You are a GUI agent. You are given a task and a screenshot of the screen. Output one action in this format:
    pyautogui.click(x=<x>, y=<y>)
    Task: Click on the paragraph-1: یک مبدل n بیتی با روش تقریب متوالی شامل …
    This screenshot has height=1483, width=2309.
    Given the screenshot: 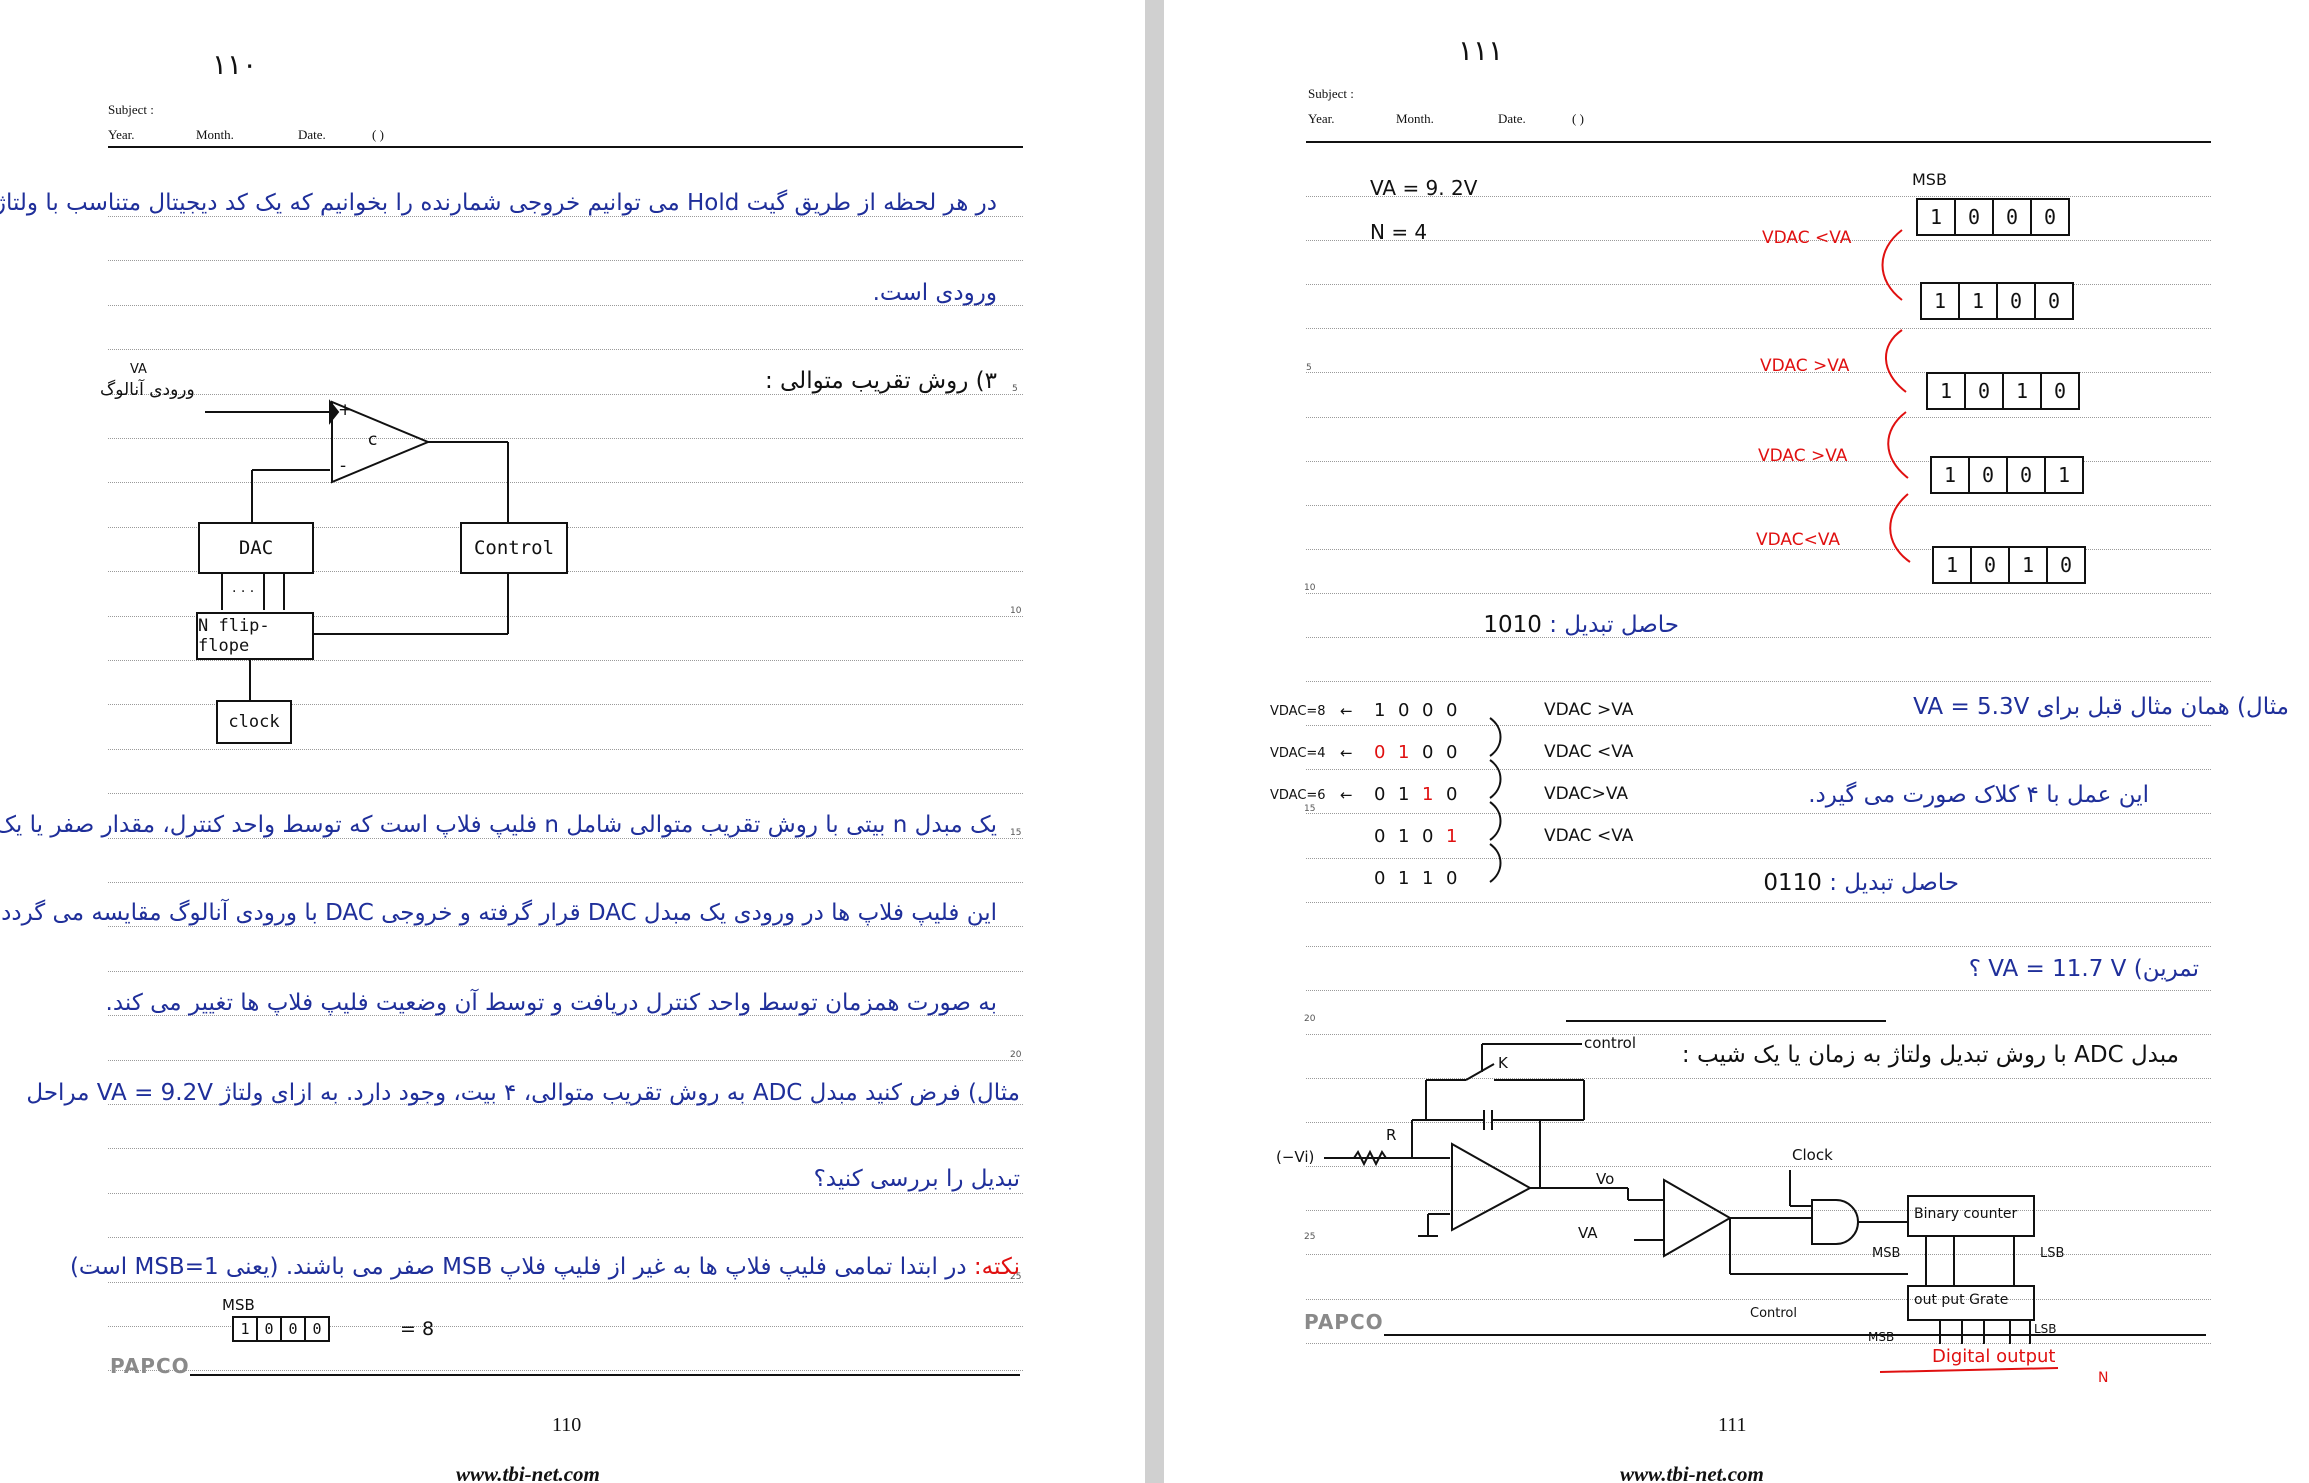 What is the action you would take?
    pyautogui.click(x=498, y=825)
    